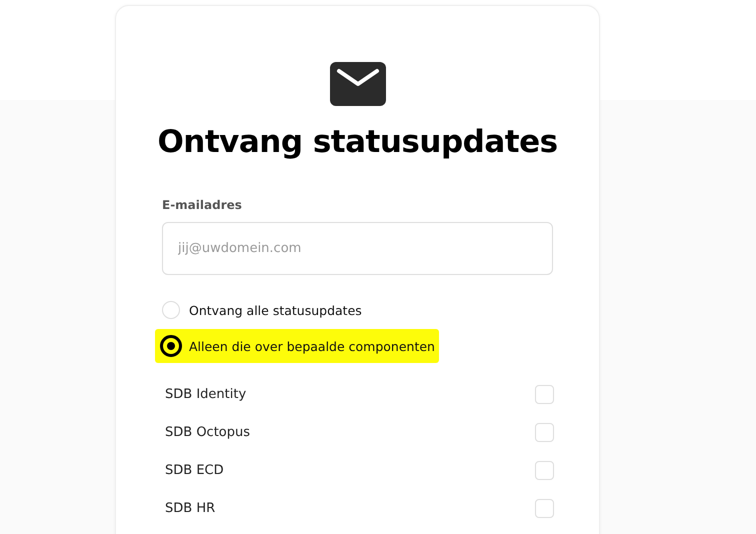  What do you see at coordinates (194, 470) in the screenshot?
I see `component-name: SDB ECD` at bounding box center [194, 470].